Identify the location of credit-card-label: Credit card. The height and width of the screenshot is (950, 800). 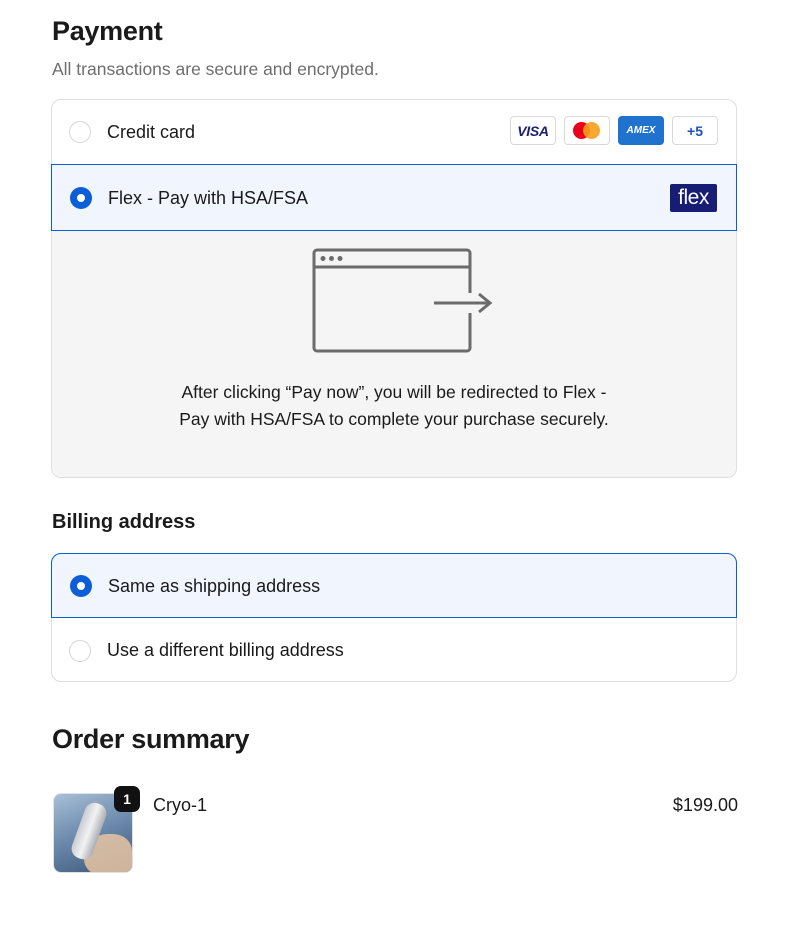
(151, 132).